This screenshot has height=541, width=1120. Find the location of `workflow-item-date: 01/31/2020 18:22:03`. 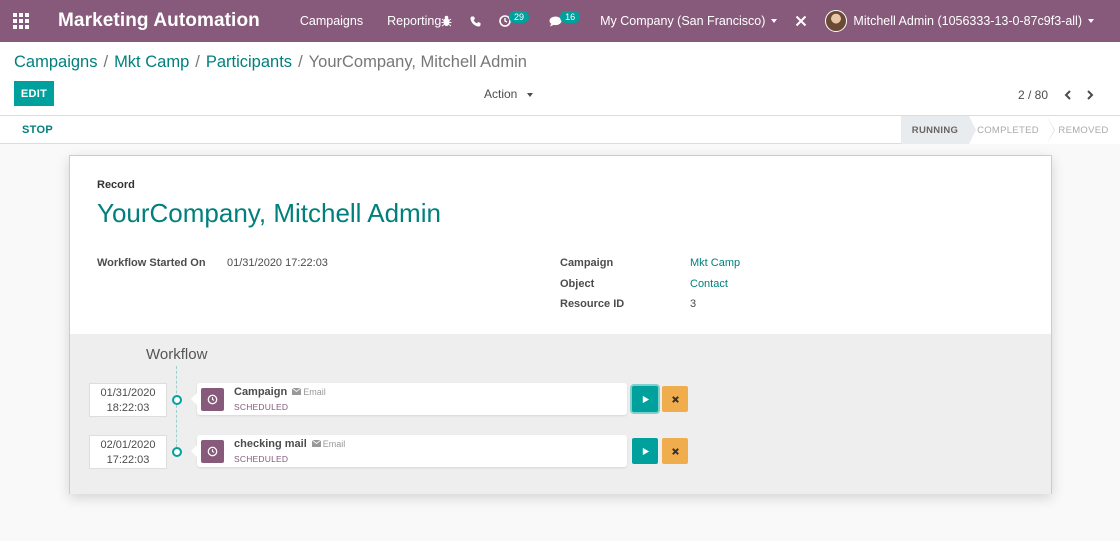

workflow-item-date: 01/31/2020 18:22:03 is located at coordinates (128, 400).